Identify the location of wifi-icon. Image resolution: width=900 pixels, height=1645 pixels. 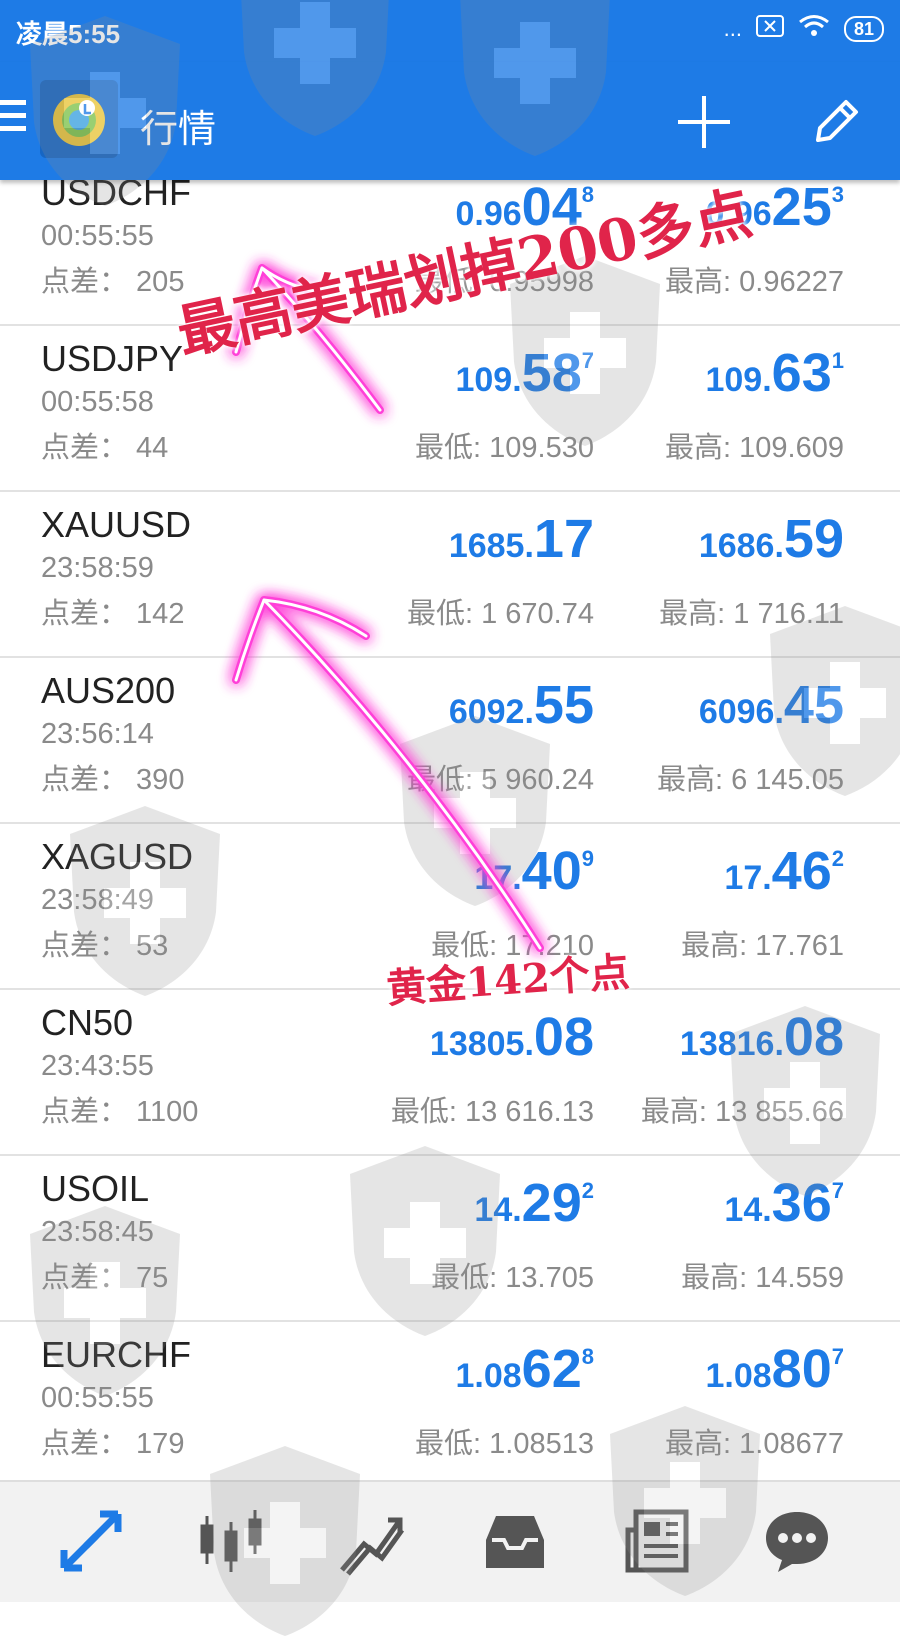
(814, 29).